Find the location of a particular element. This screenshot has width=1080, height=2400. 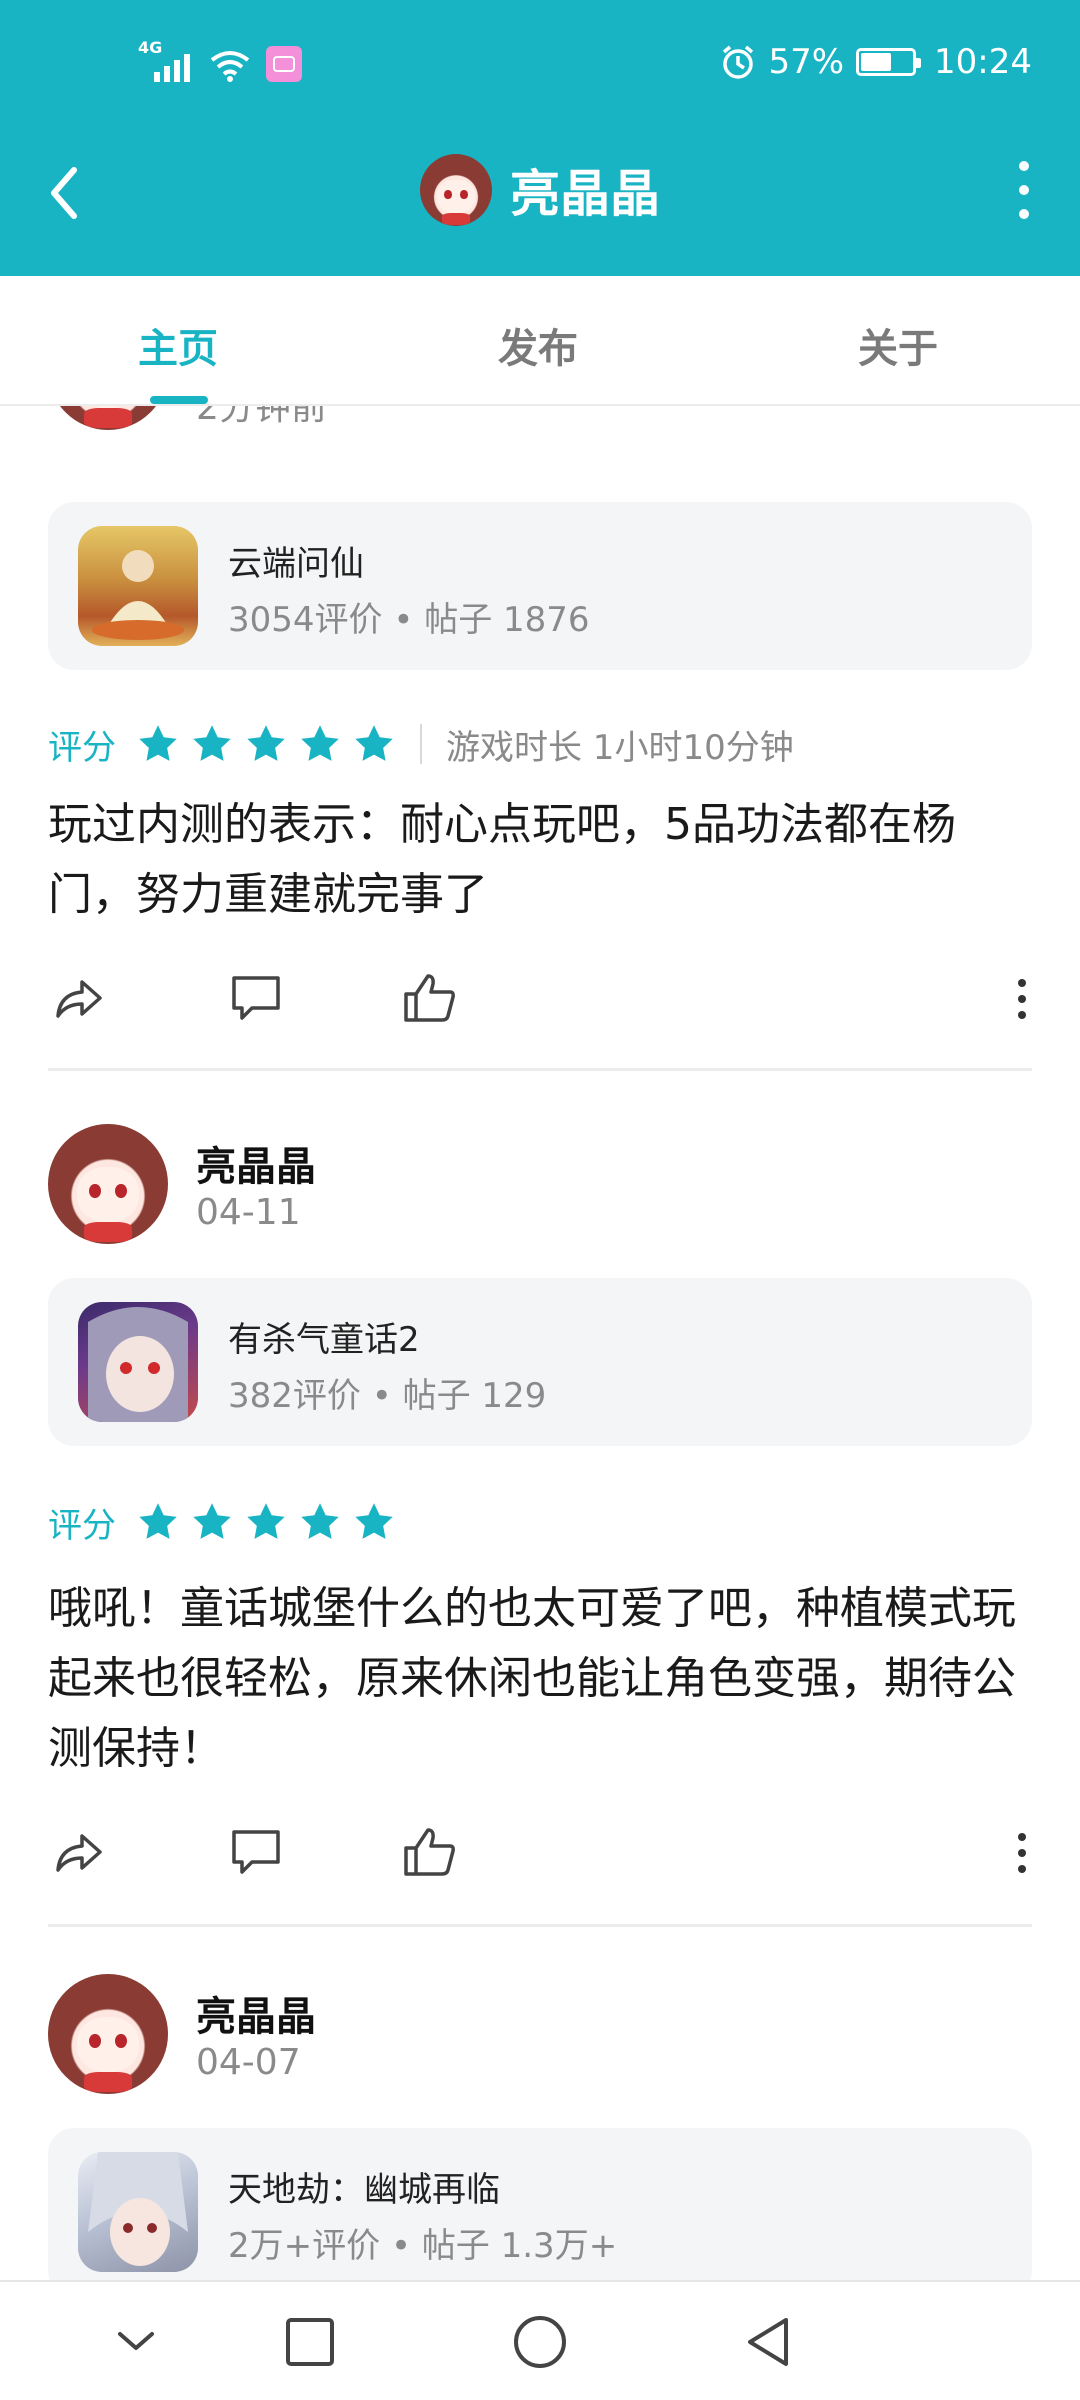

status-bar: 4G 57% 10:24 is located at coordinates (540, 64).